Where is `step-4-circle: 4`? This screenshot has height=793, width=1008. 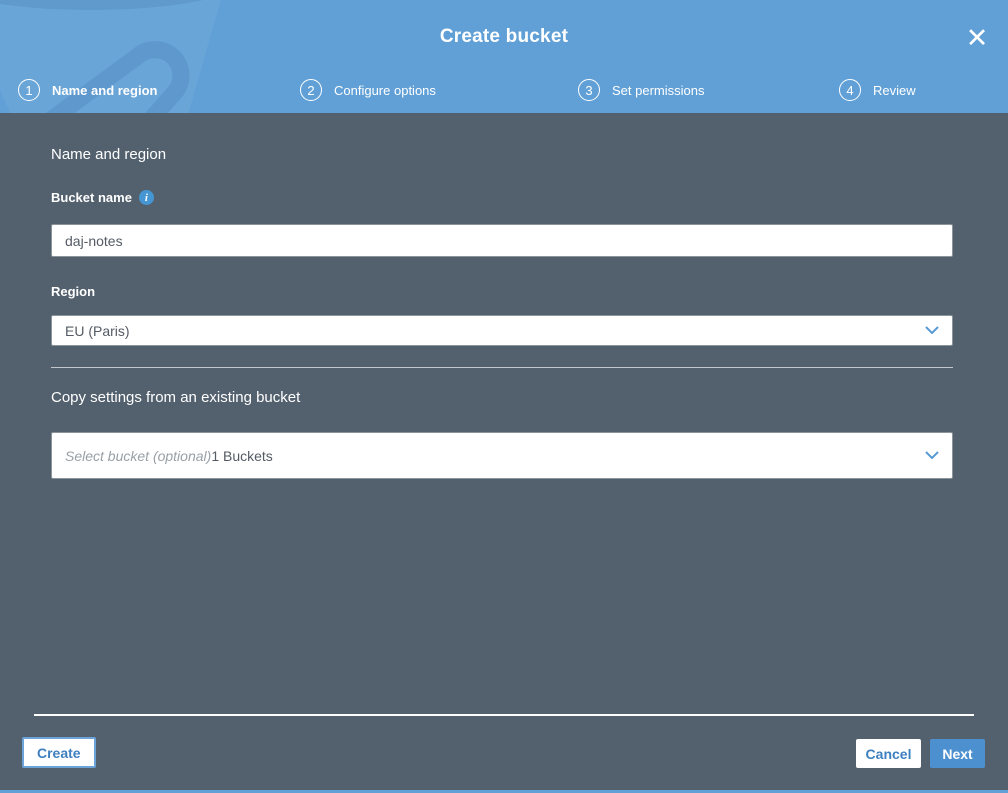
step-4-circle: 4 is located at coordinates (850, 90).